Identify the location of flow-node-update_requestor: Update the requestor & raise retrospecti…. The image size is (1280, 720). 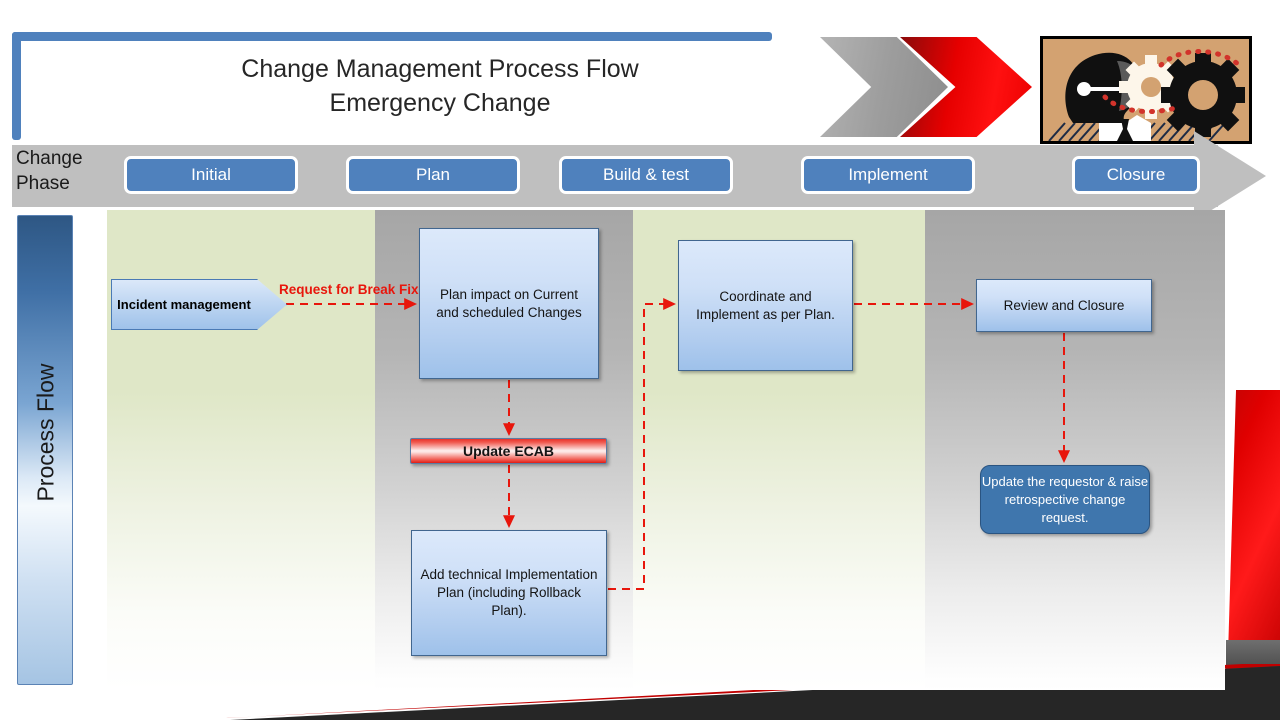
(1065, 499).